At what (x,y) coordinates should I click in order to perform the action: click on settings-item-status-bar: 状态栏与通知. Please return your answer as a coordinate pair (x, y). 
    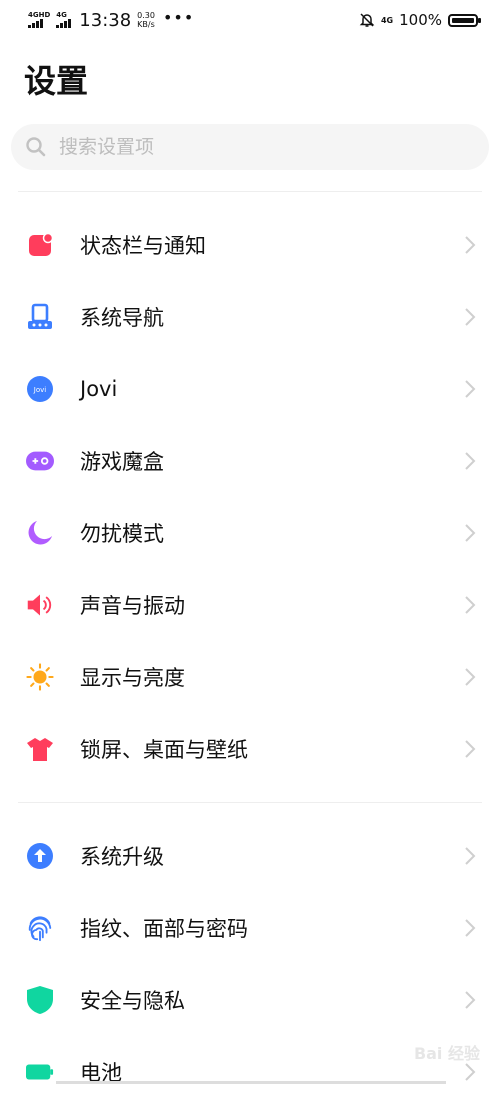
    Looking at the image, I should click on (250, 245).